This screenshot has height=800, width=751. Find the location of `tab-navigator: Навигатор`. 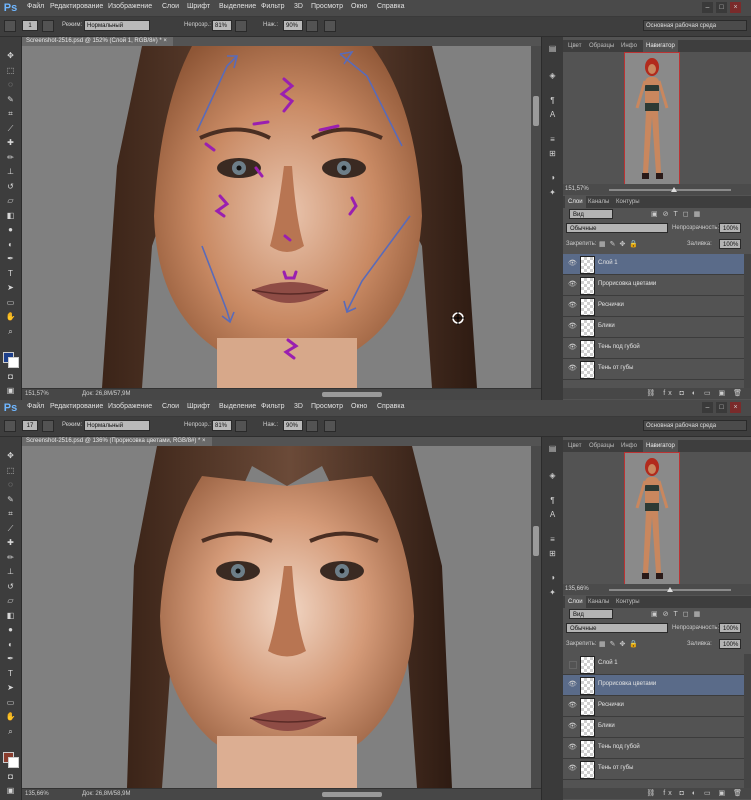

tab-navigator: Навигатор is located at coordinates (660, 446).